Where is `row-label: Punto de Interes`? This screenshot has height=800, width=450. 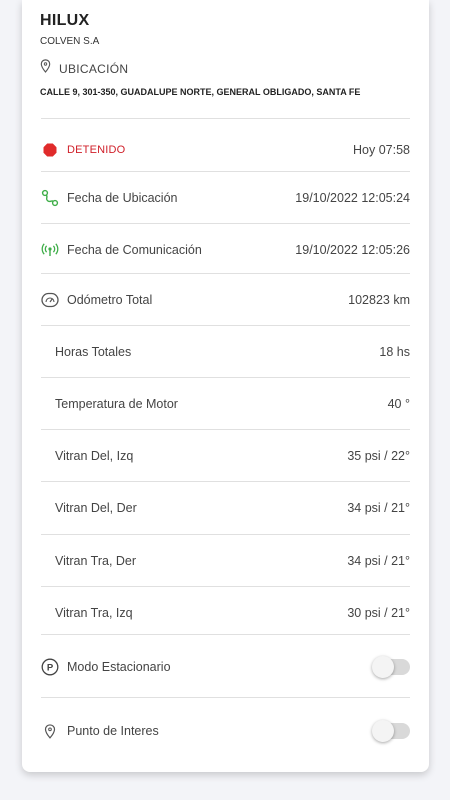 row-label: Punto de Interes is located at coordinates (113, 731).